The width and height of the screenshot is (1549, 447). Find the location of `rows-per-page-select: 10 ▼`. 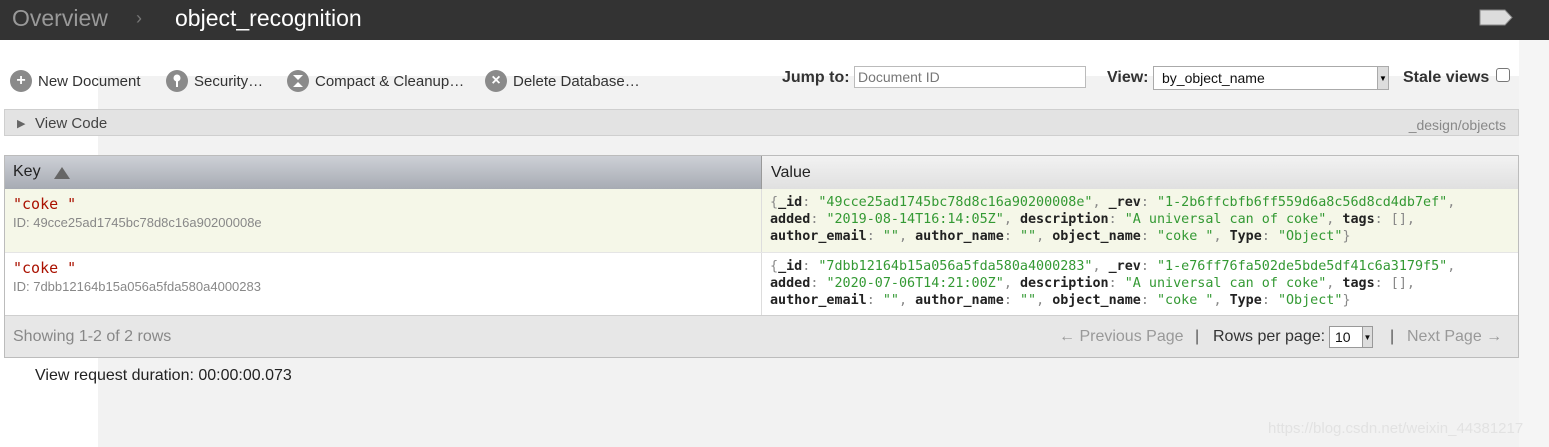

rows-per-page-select: 10 ▼ is located at coordinates (1351, 337).